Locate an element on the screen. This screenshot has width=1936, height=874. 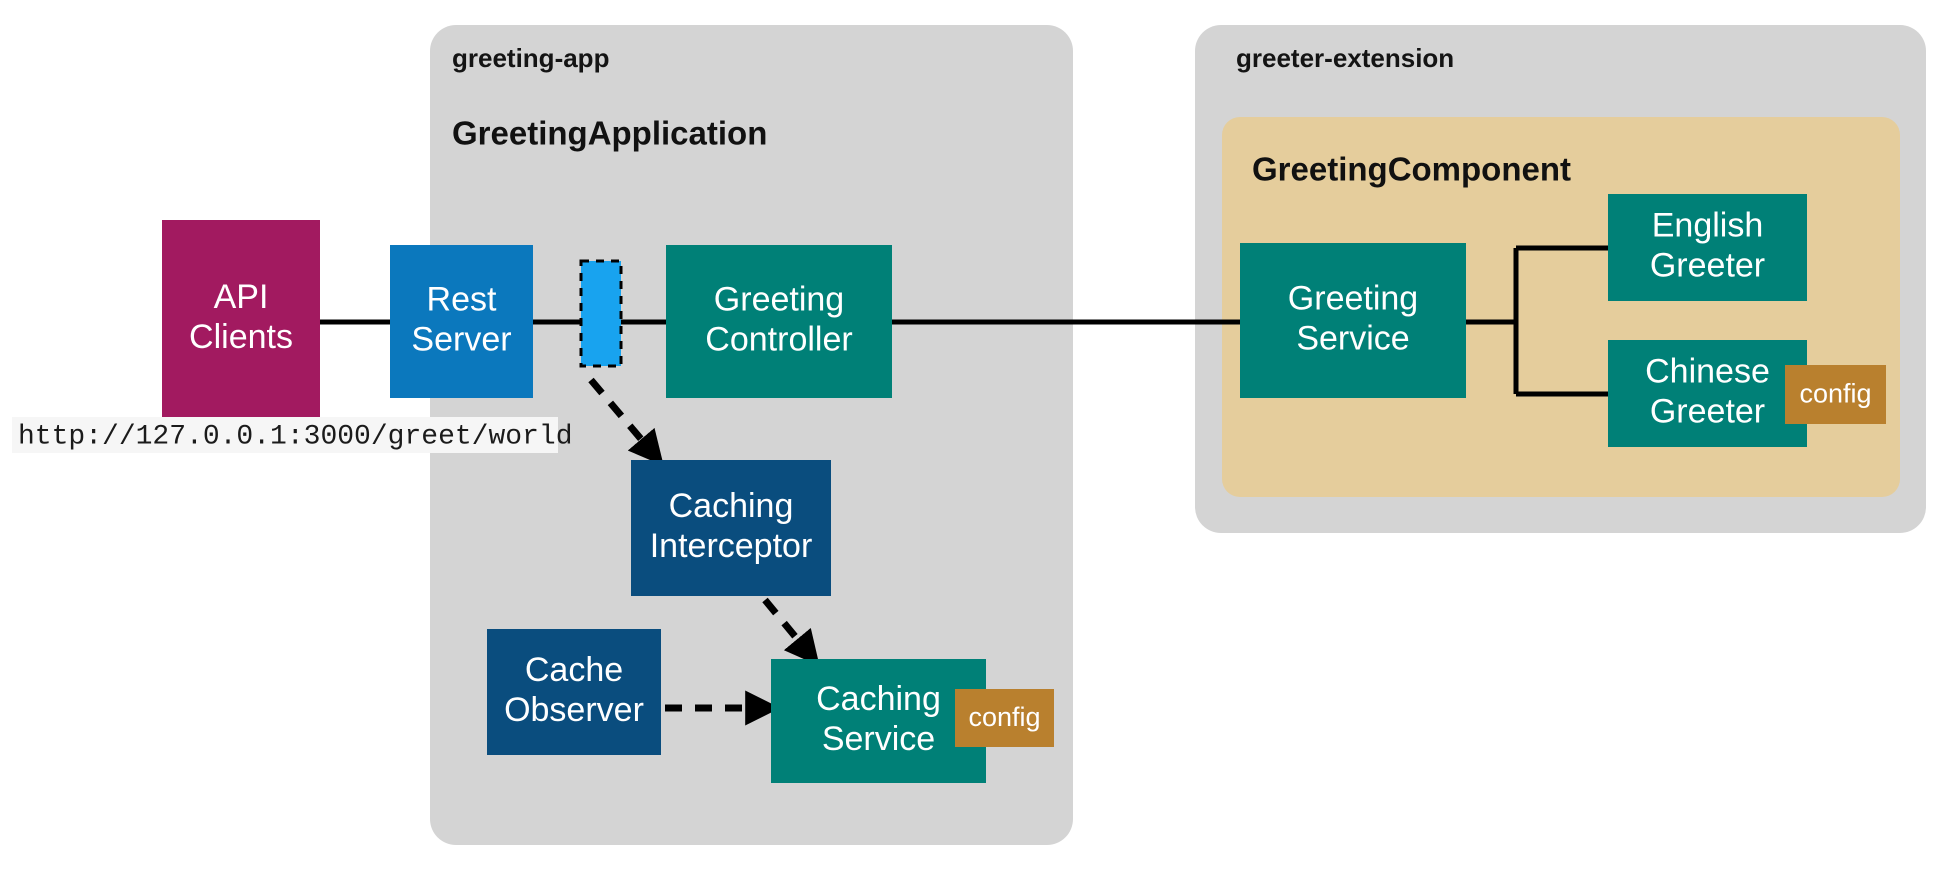
english-greeter-node-label-line-0: English is located at coordinates (1708, 225).